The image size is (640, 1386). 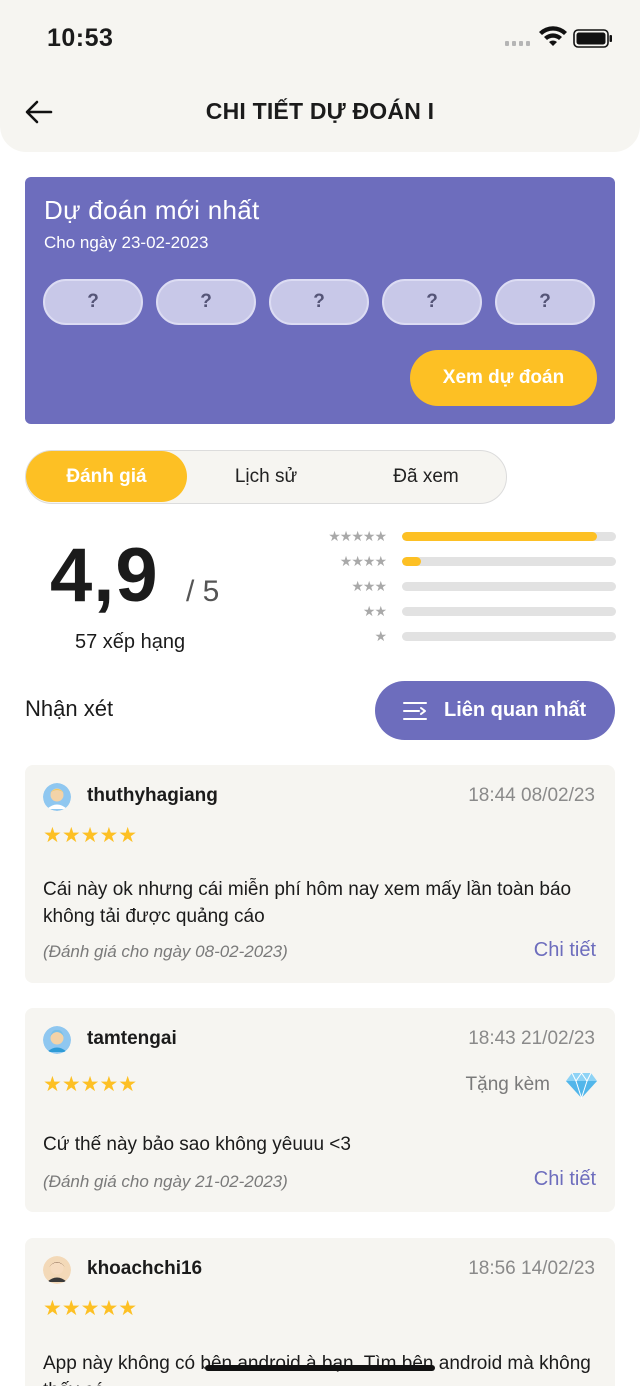 I want to click on review-time: 18:43 21/02/23, so click(x=531, y=1038).